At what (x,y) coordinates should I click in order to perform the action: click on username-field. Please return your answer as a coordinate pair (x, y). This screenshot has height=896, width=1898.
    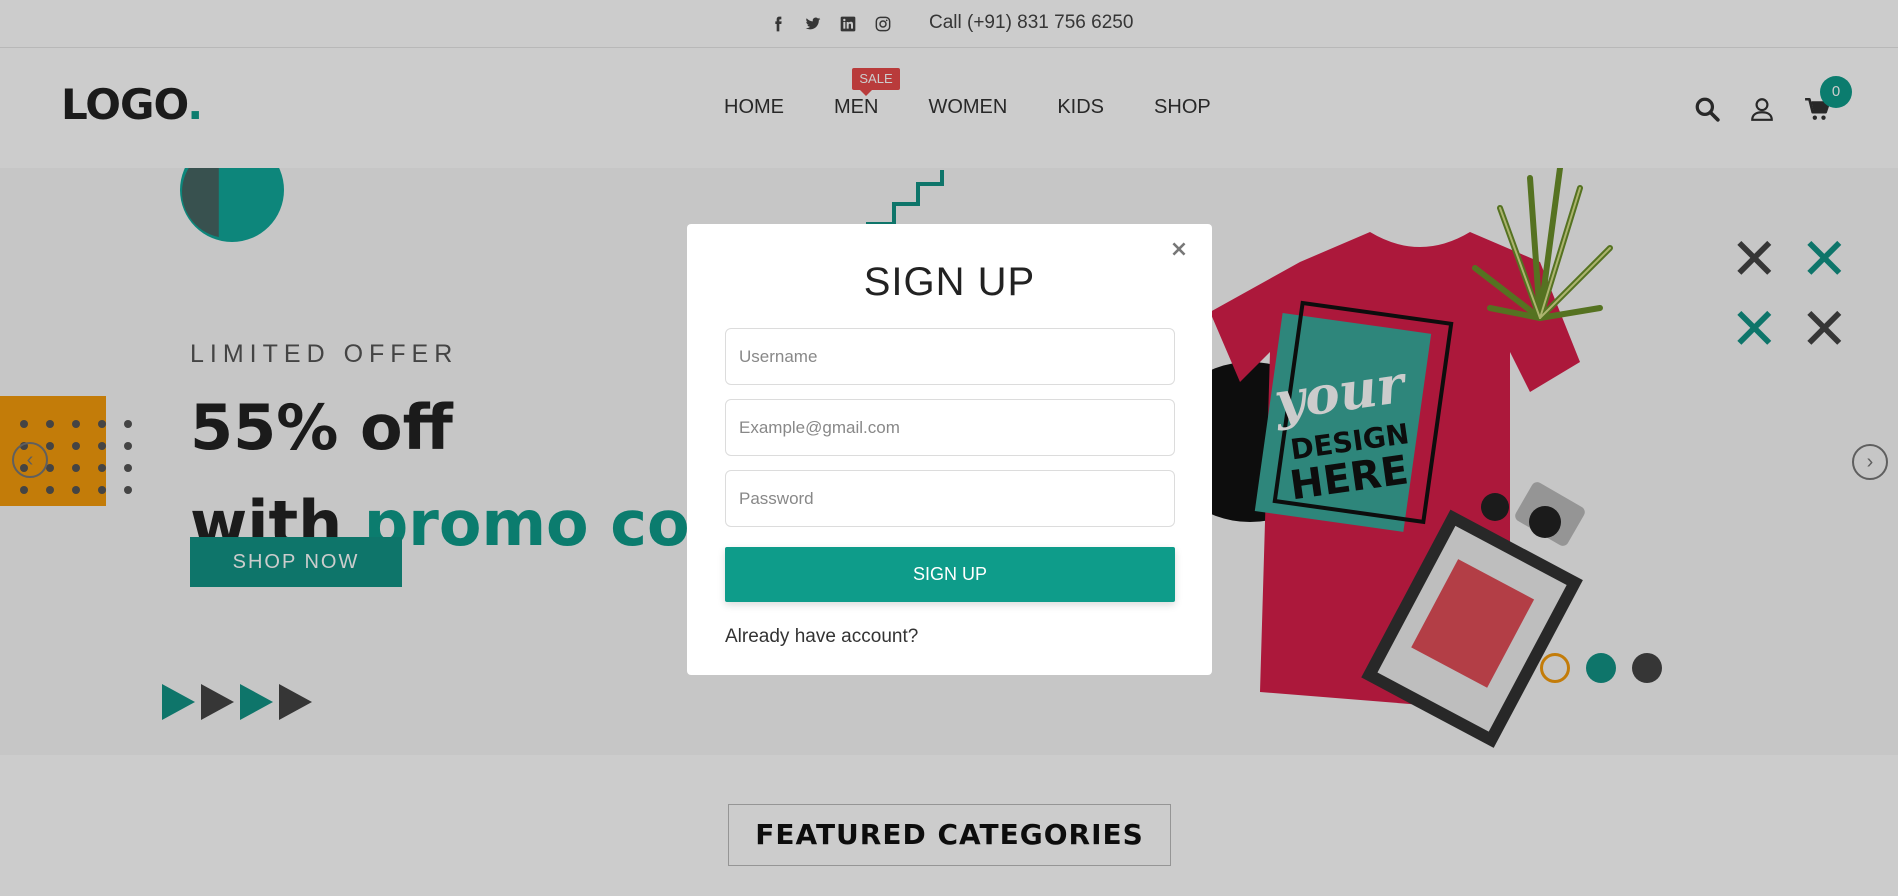
    Looking at the image, I should click on (950, 356).